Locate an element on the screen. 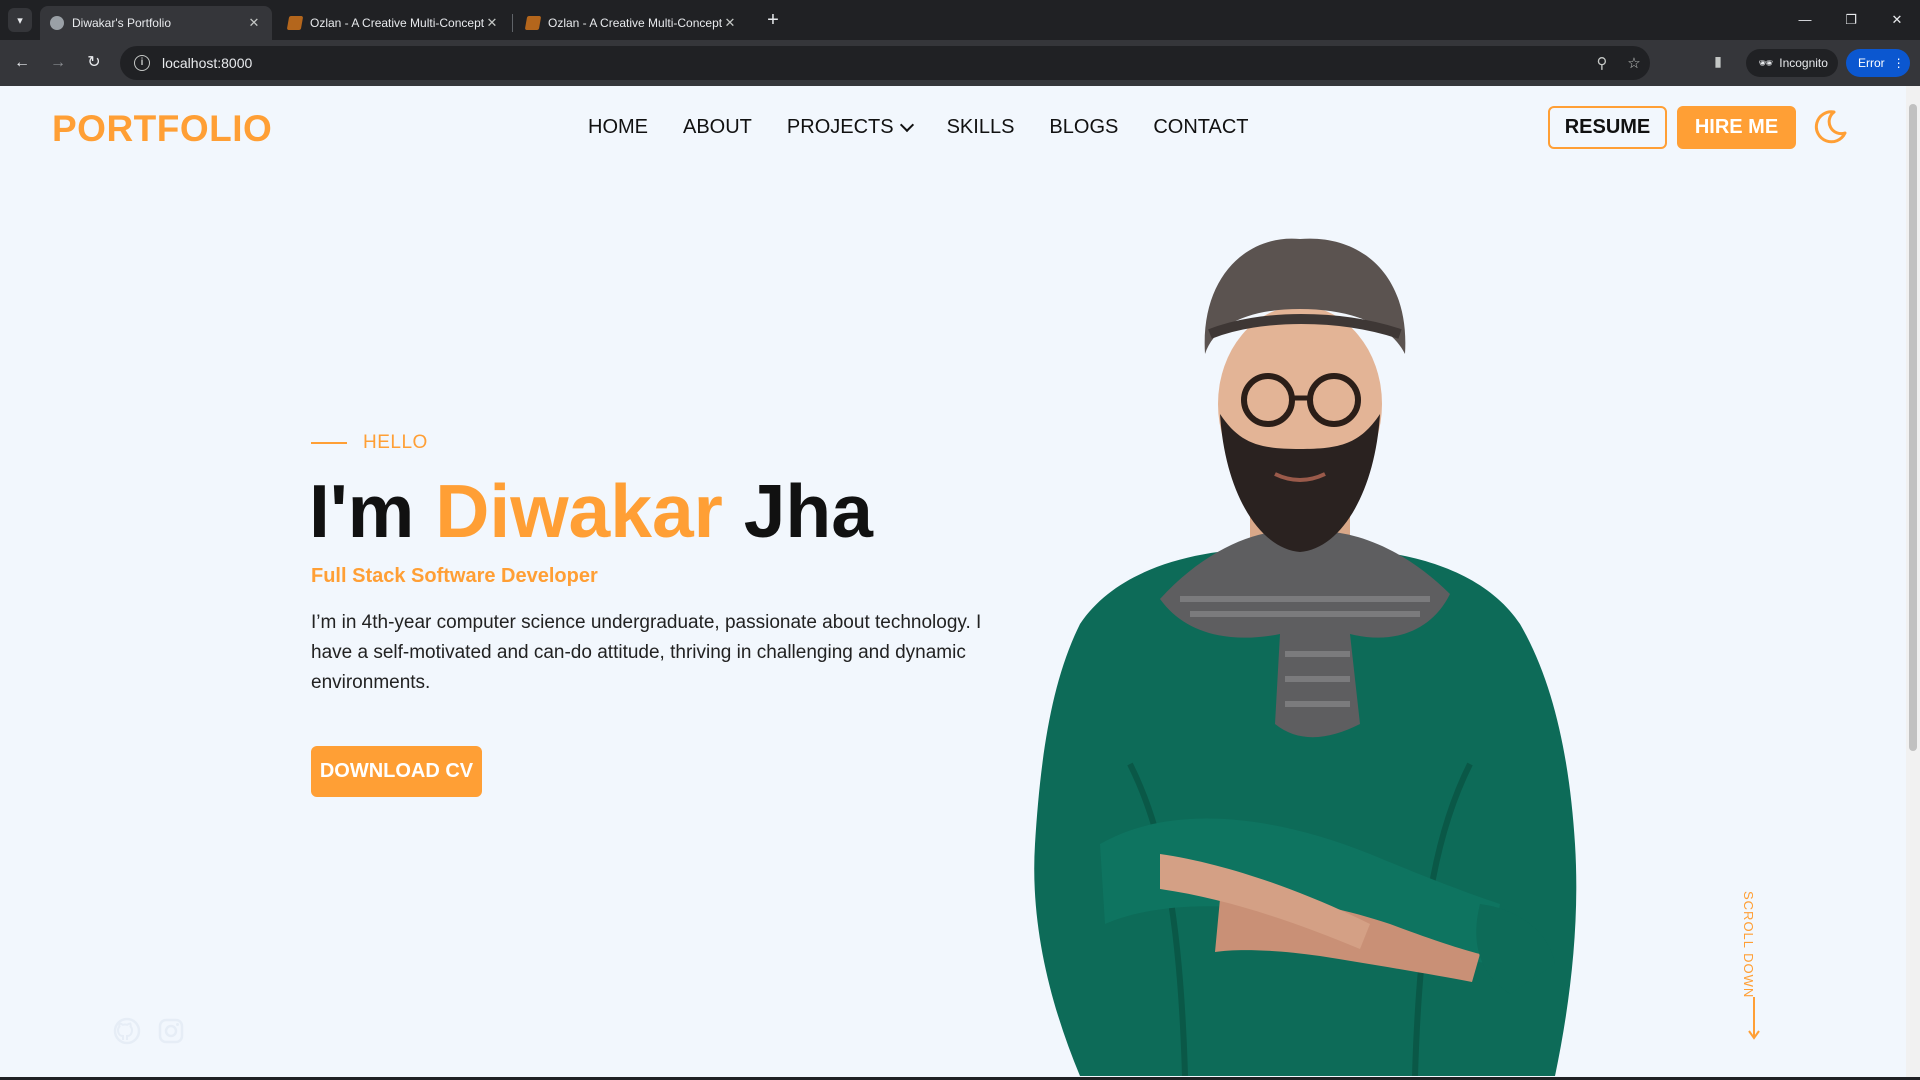  restore-button: ❐ is located at coordinates (1851, 20).